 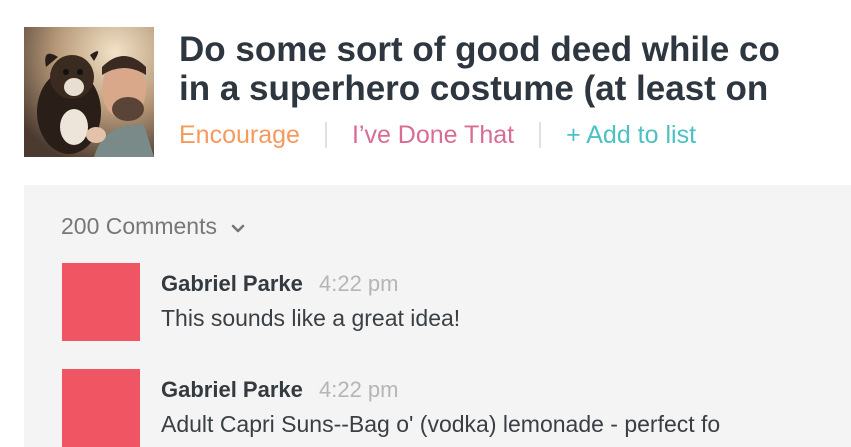 What do you see at coordinates (631, 135) in the screenshot?
I see `add-to-list-button: + Add to list` at bounding box center [631, 135].